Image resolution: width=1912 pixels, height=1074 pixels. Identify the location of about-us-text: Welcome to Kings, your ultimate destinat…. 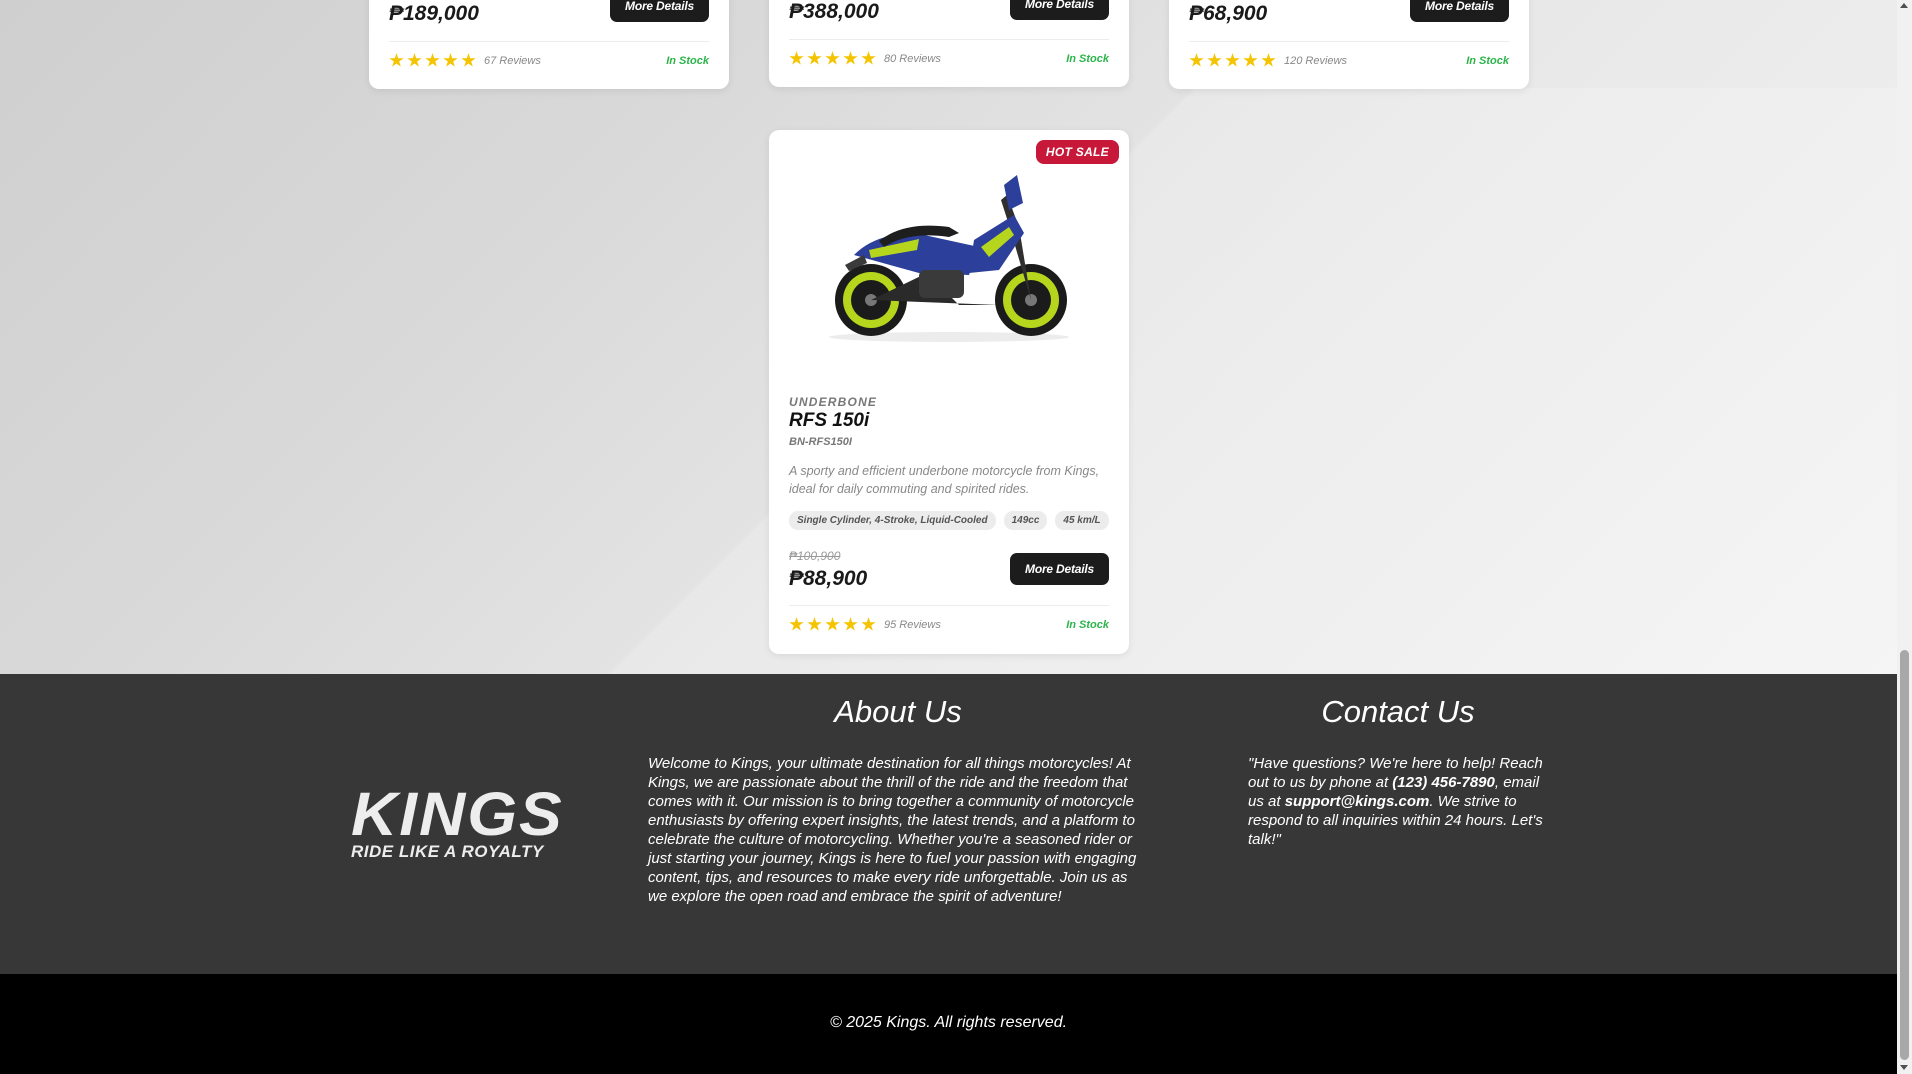
(892, 830).